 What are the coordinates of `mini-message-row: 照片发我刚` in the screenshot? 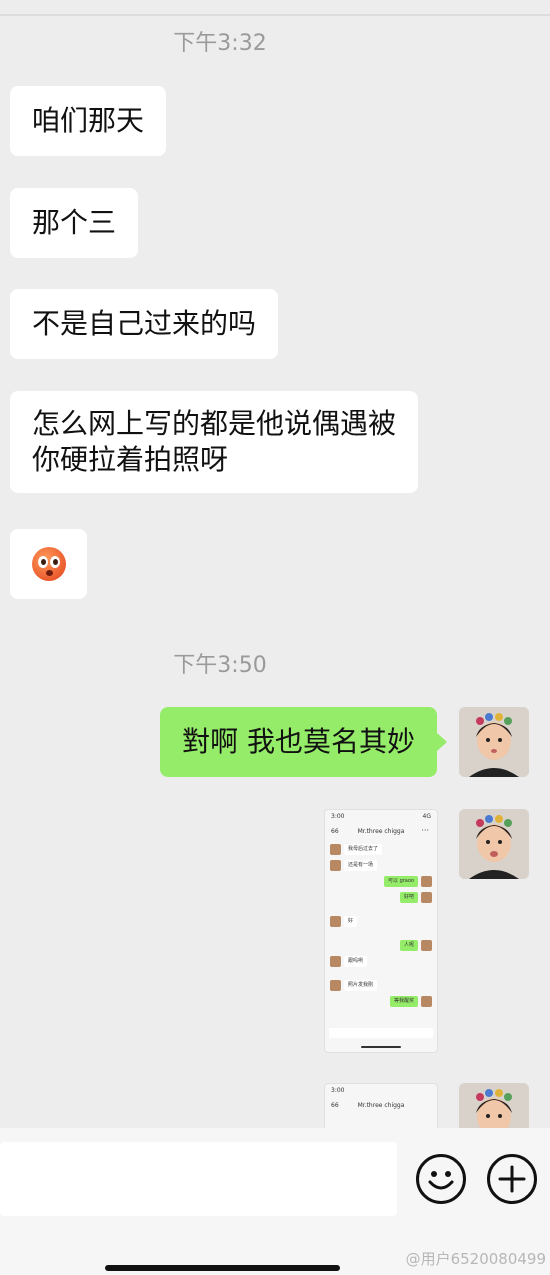 It's located at (381, 986).